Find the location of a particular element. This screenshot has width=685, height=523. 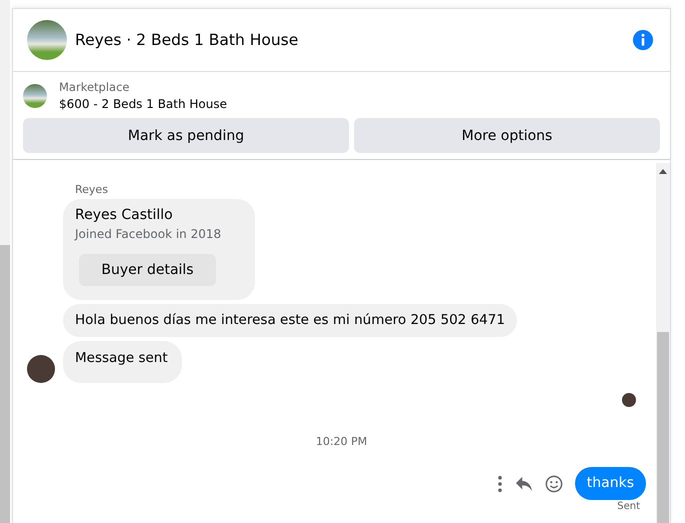

avatar is located at coordinates (41, 369).